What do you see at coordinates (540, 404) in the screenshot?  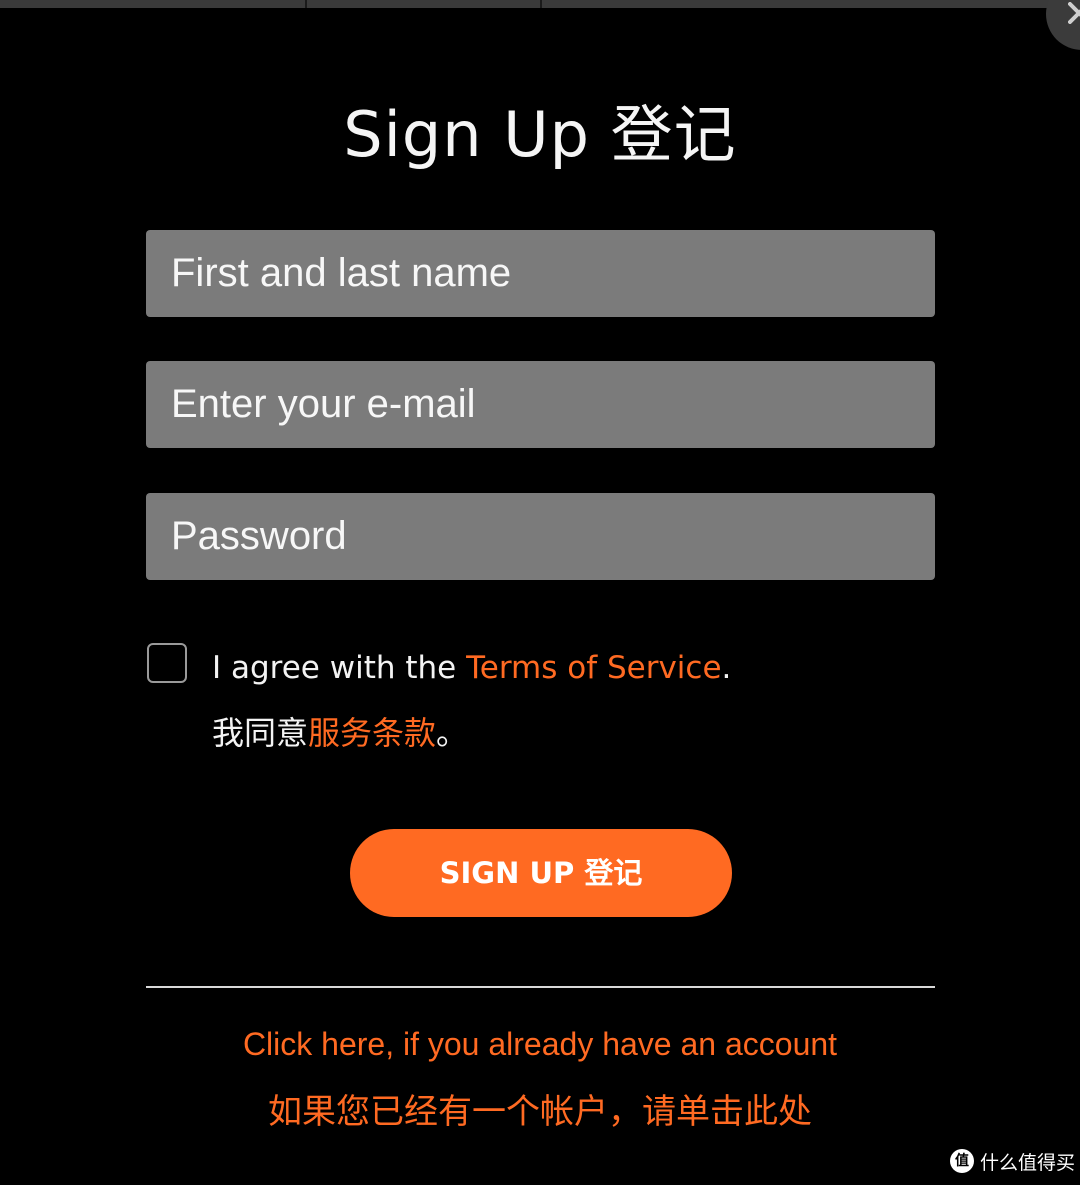 I see `email-input` at bounding box center [540, 404].